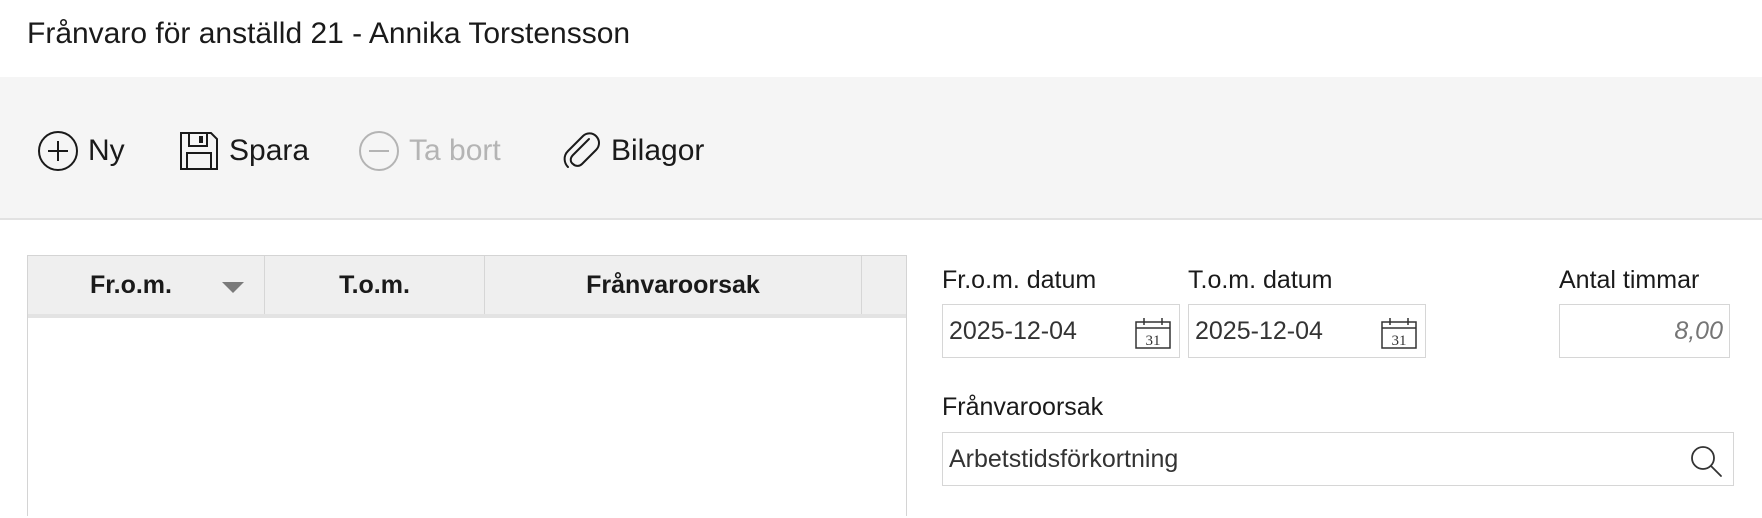 This screenshot has height=518, width=1762. What do you see at coordinates (106, 150) in the screenshot?
I see `new-label: Ny` at bounding box center [106, 150].